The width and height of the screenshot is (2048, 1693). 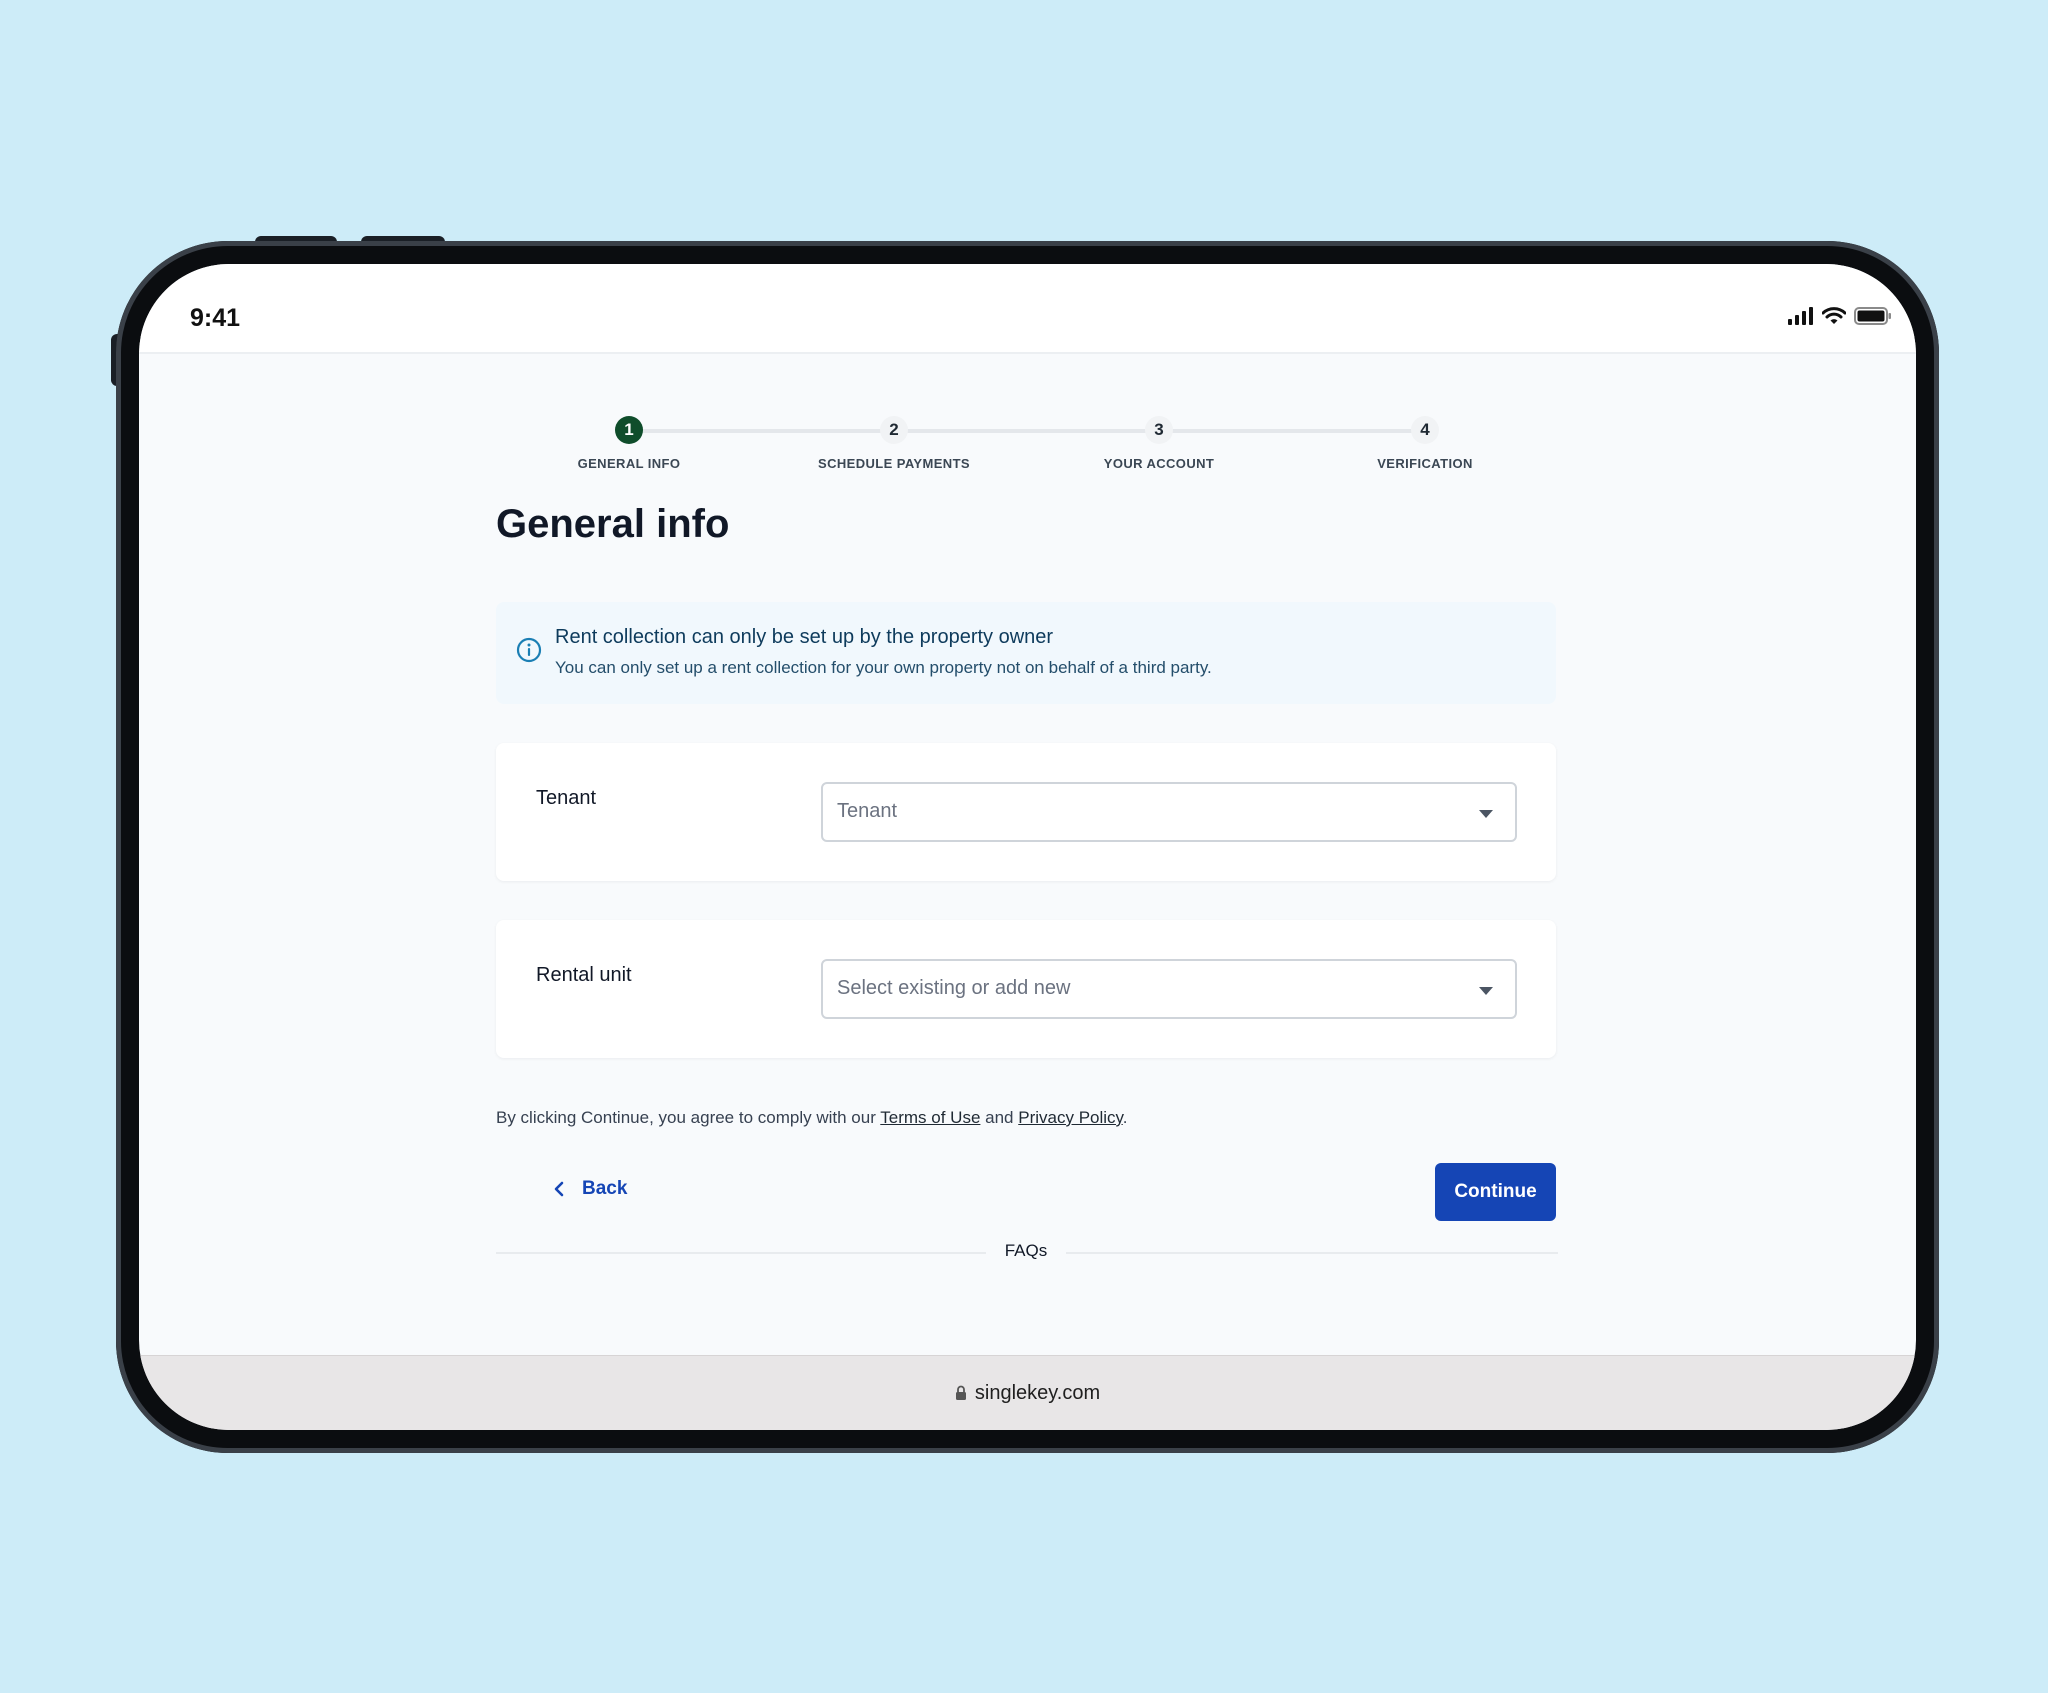 What do you see at coordinates (605, 1188) in the screenshot?
I see `back-label: Back` at bounding box center [605, 1188].